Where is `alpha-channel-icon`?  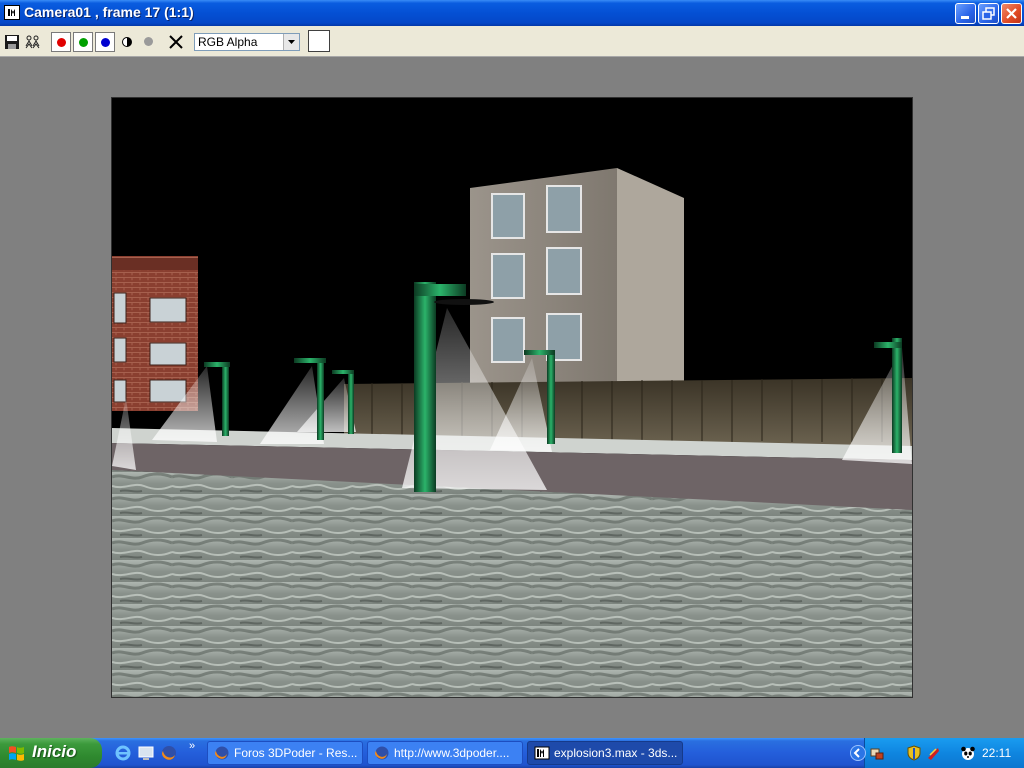
alpha-channel-icon is located at coordinates (148, 41).